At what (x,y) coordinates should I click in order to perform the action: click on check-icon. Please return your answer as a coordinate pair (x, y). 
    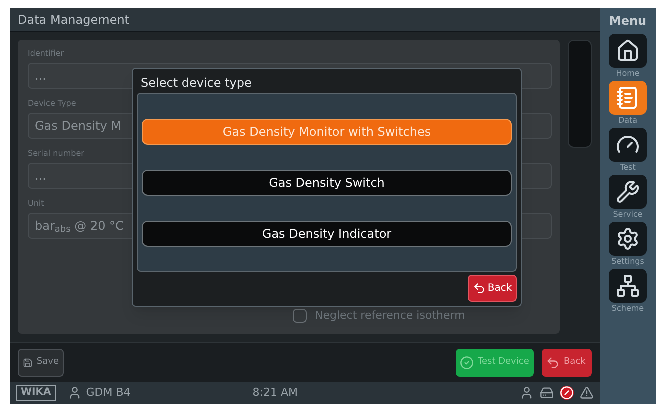
    Looking at the image, I should click on (467, 363).